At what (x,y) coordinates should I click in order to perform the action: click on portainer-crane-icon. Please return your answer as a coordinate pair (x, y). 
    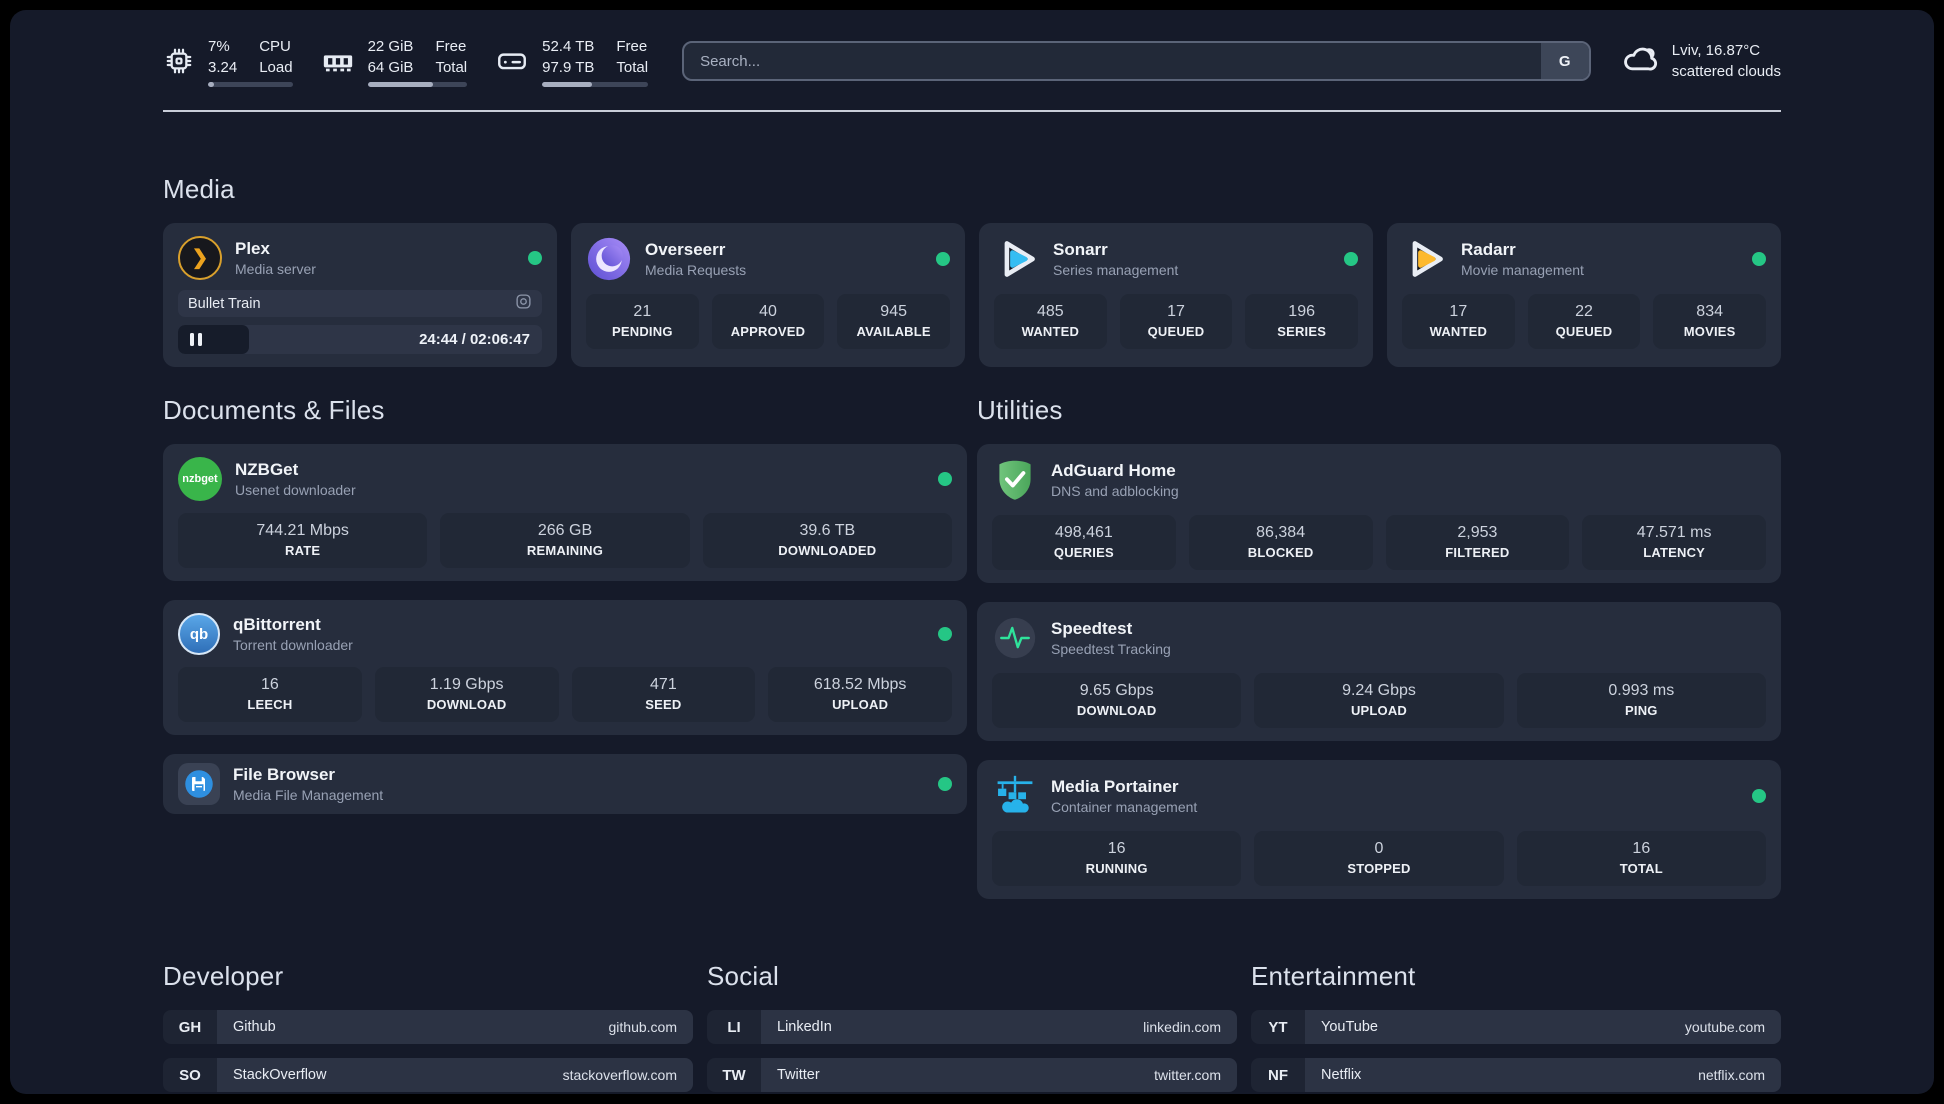
    Looking at the image, I should click on (1015, 796).